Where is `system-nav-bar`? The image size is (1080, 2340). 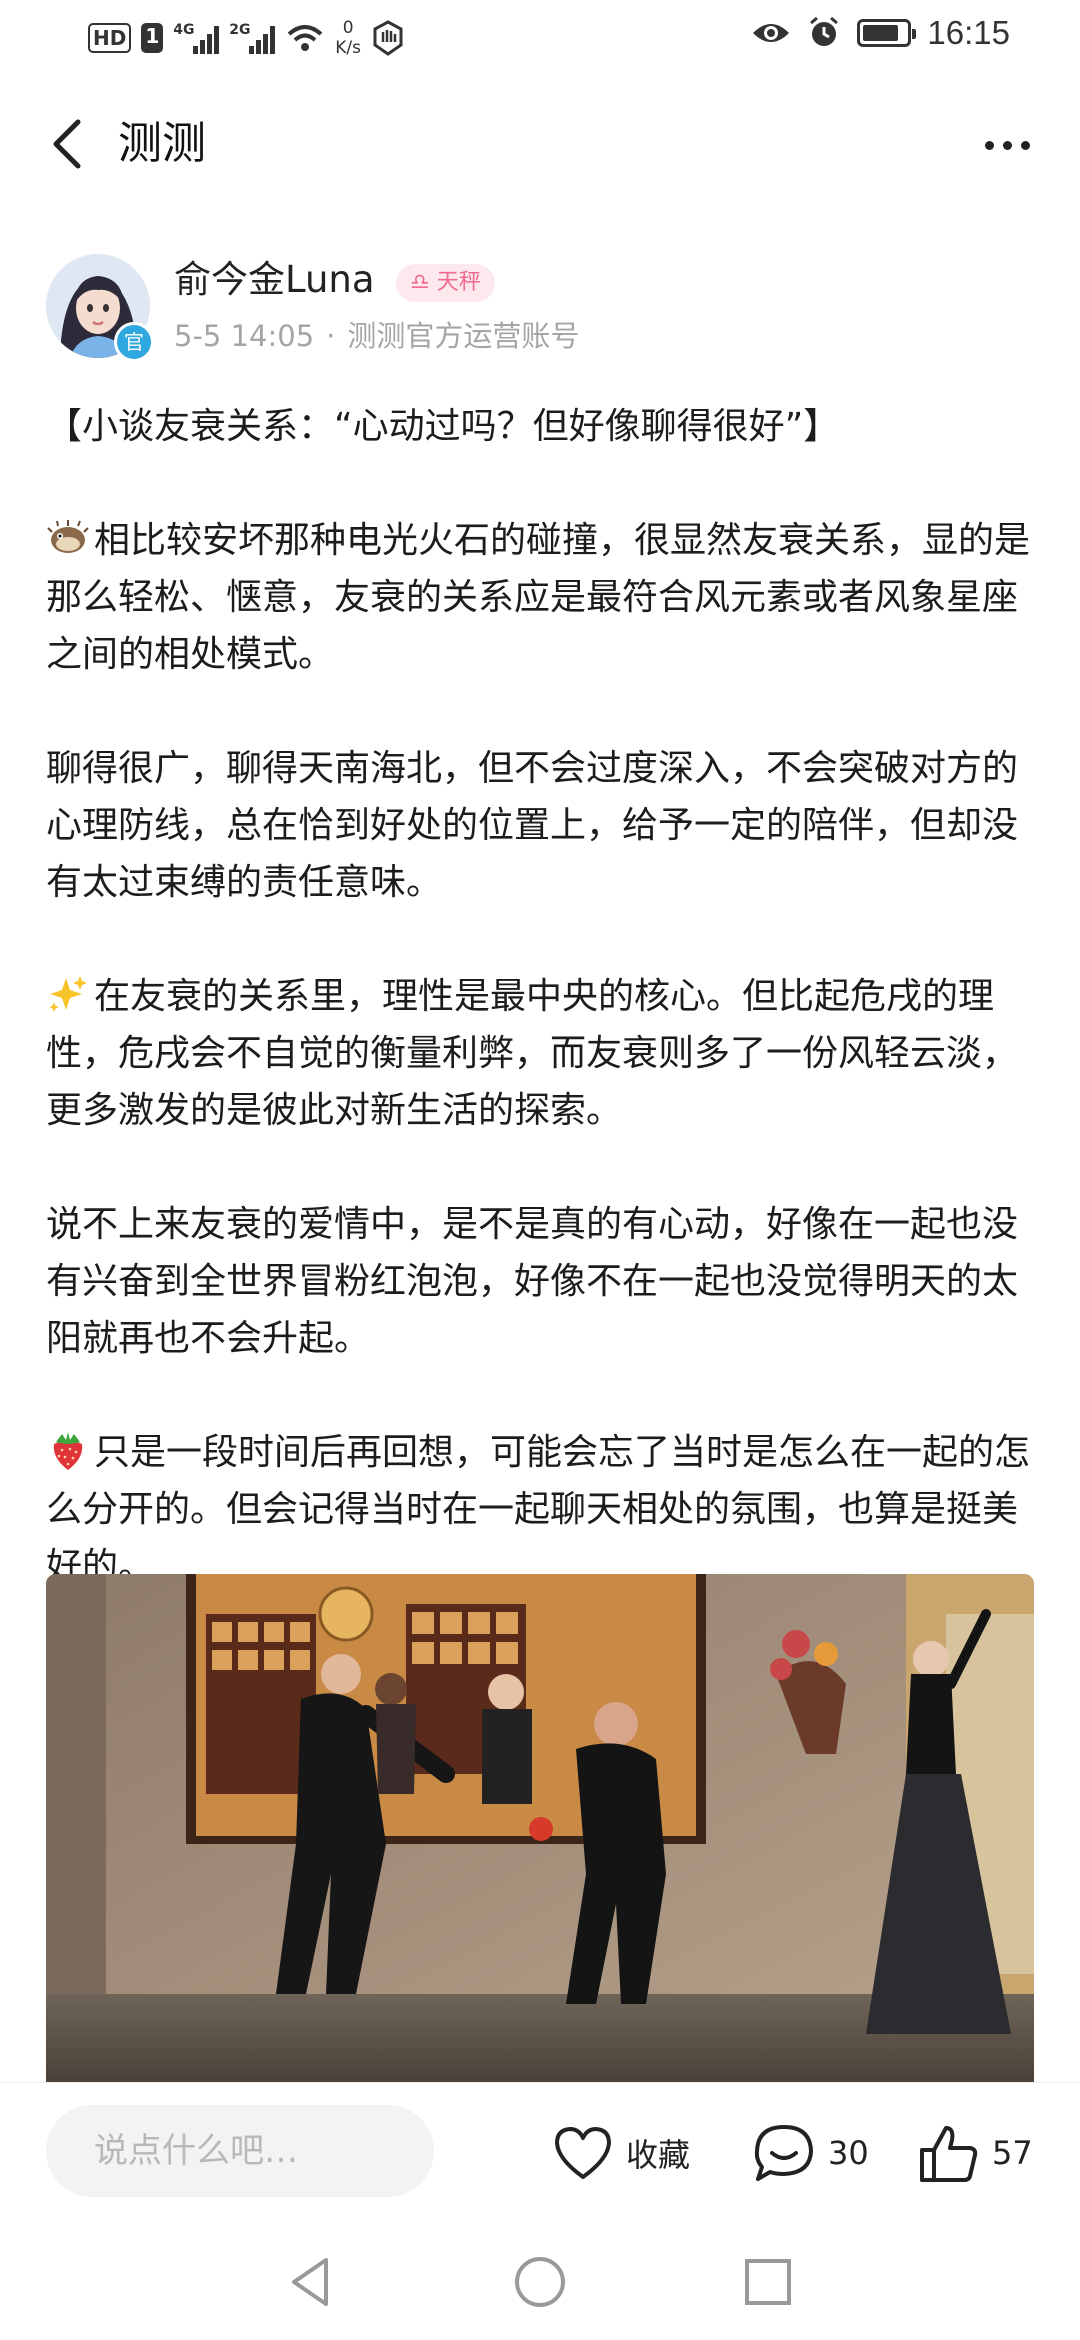
system-nav-bar is located at coordinates (540, 2280).